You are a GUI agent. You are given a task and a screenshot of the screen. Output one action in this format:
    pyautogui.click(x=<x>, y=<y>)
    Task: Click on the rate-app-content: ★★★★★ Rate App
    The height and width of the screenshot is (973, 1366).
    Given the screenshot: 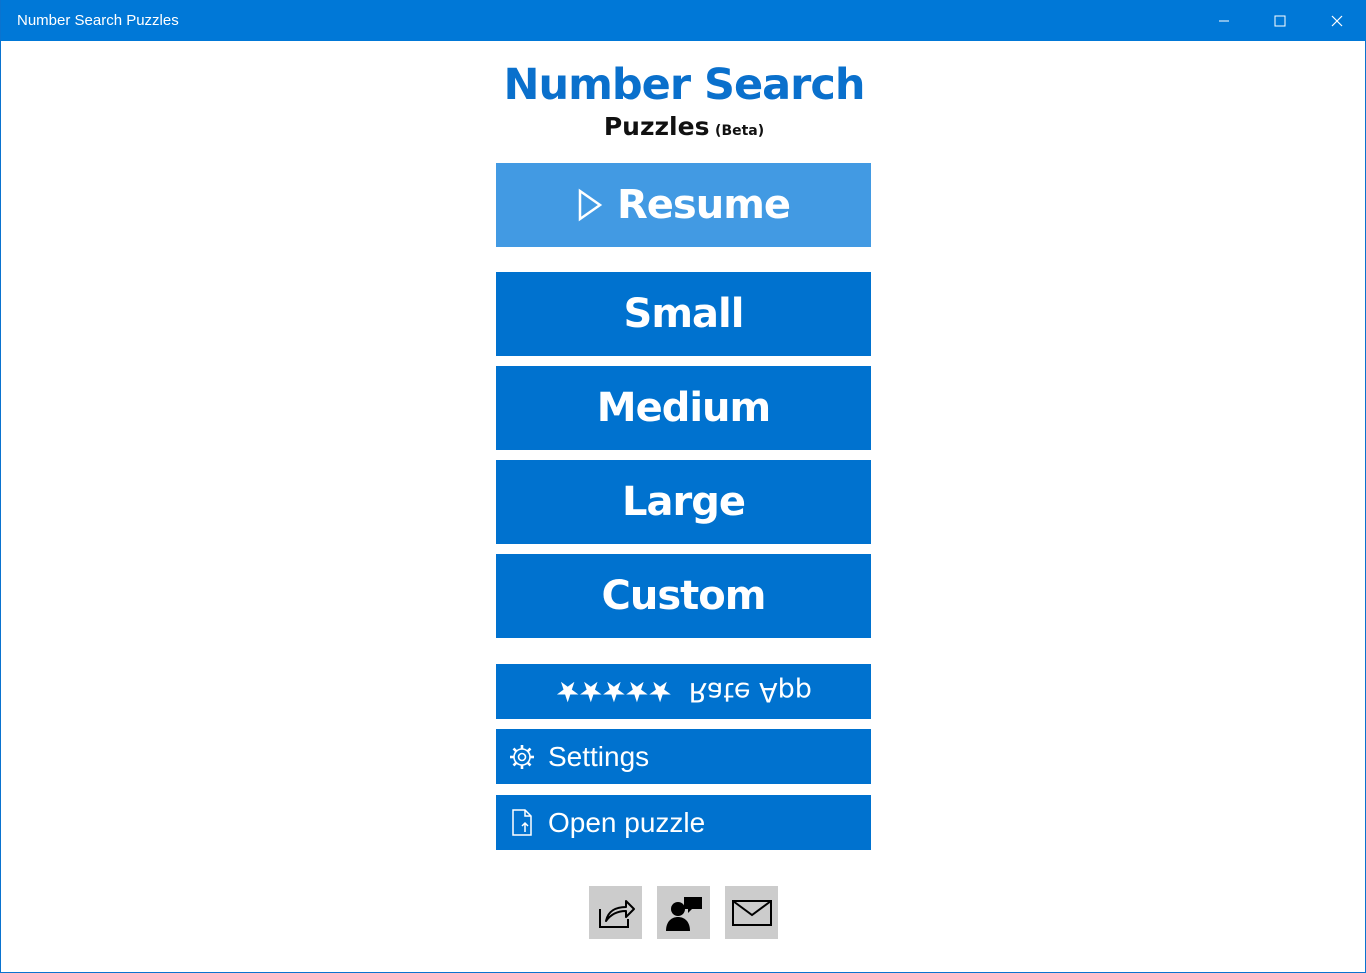 What is the action you would take?
    pyautogui.click(x=683, y=691)
    